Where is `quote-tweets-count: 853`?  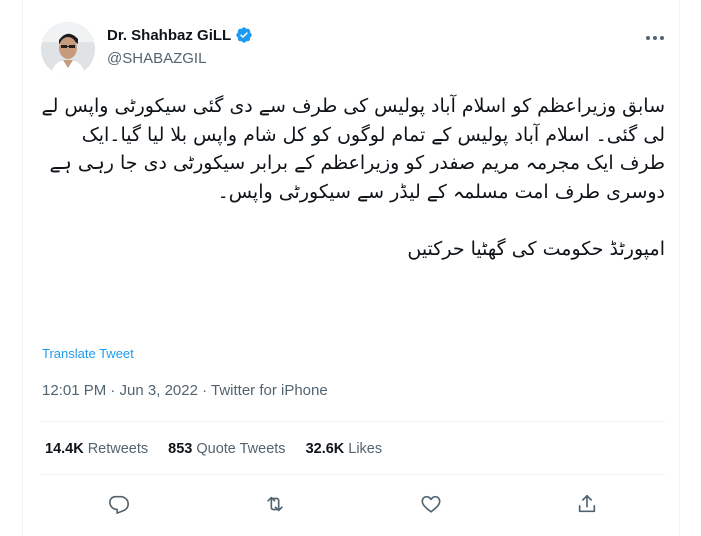
quote-tweets-count: 853 is located at coordinates (180, 449).